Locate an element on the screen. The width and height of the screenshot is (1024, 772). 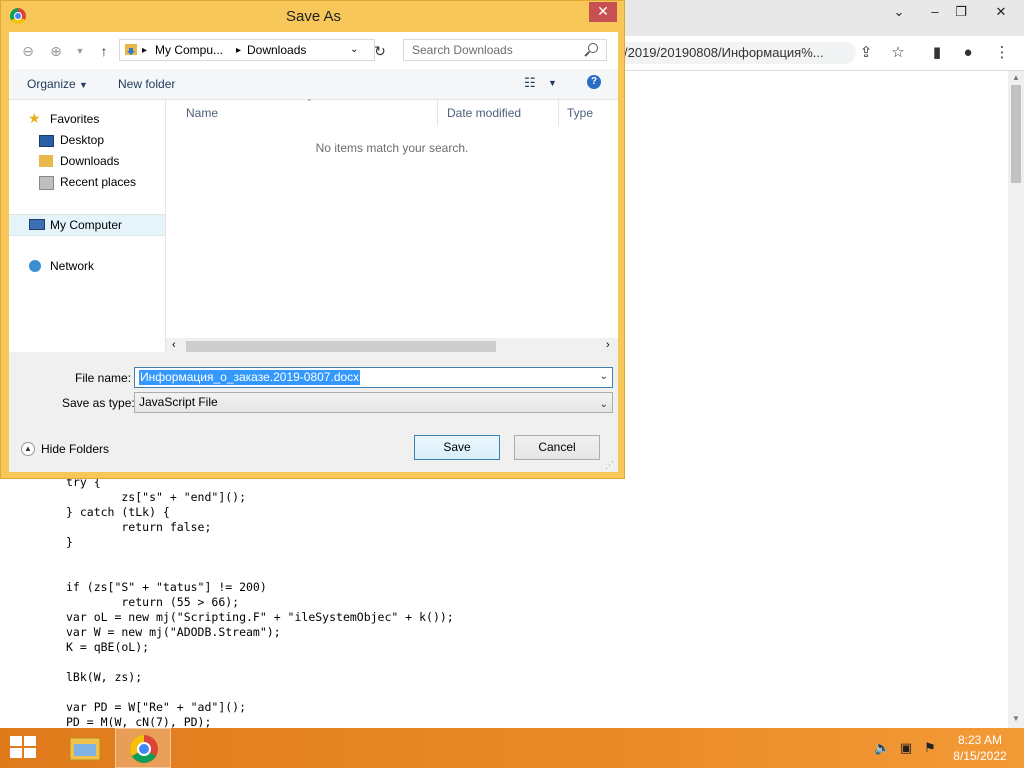
nav-label: Network is located at coordinates (72, 266).